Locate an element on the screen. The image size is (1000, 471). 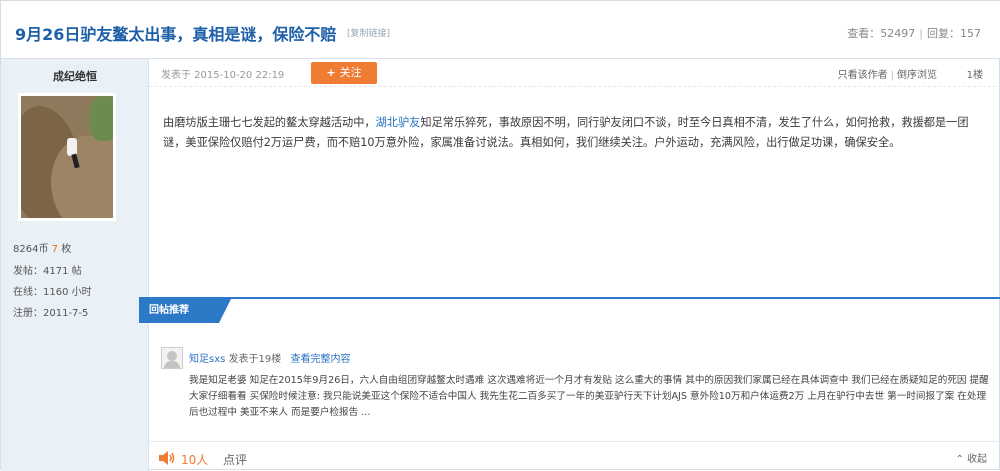
replies-label: 回复： is located at coordinates (943, 33).